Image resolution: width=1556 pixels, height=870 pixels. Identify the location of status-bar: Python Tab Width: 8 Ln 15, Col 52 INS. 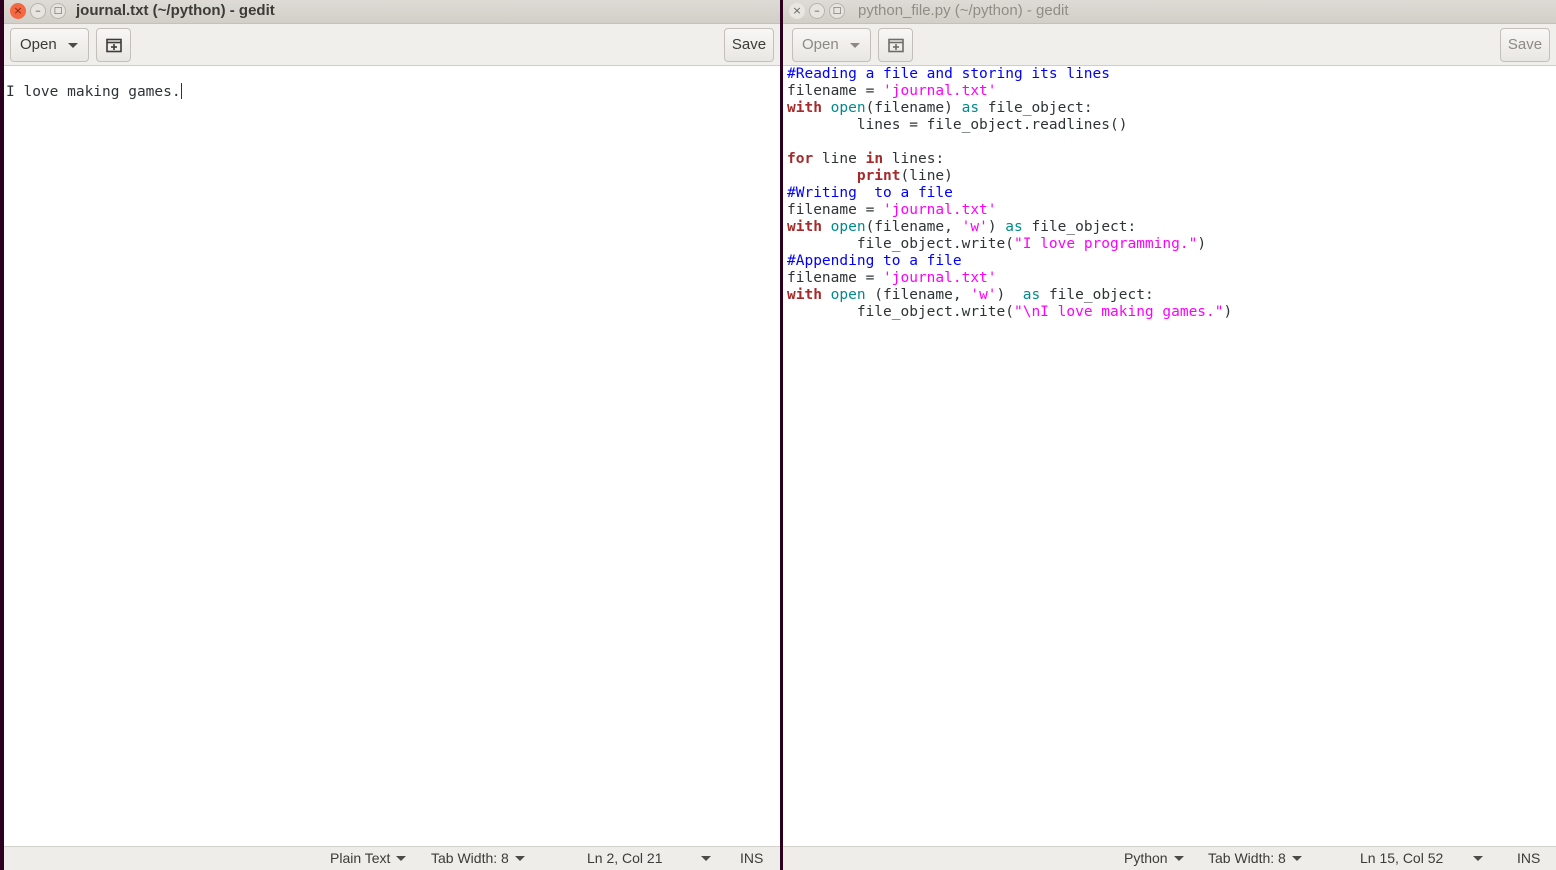
(1169, 858).